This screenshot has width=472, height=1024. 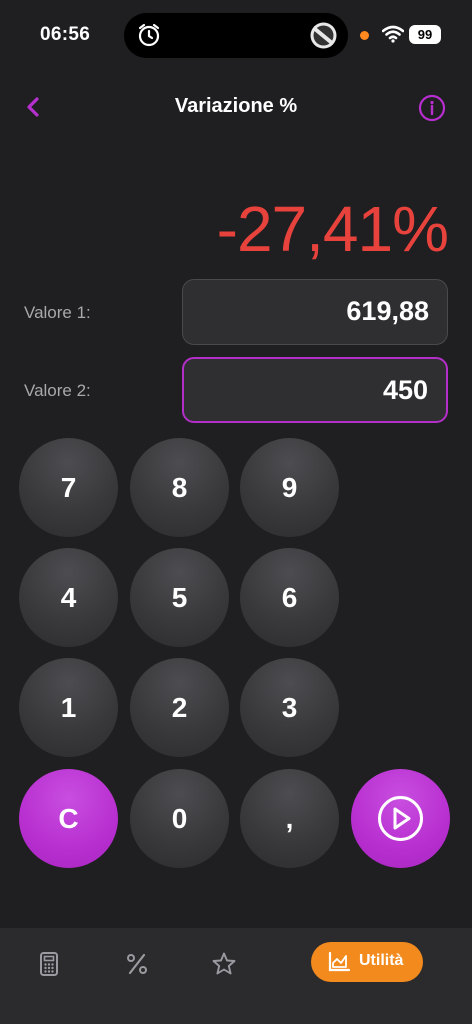 I want to click on result-display: -27,41%, so click(x=332, y=229).